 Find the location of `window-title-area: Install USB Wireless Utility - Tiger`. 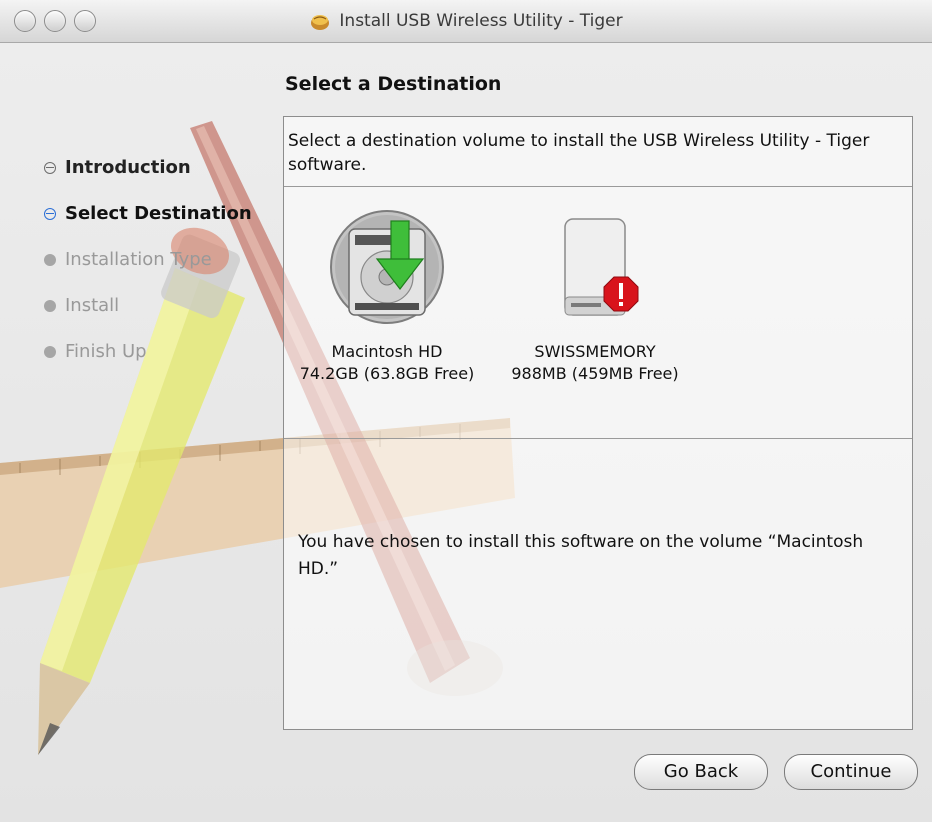

window-title-area: Install USB Wireless Utility - Tiger is located at coordinates (466, 21).